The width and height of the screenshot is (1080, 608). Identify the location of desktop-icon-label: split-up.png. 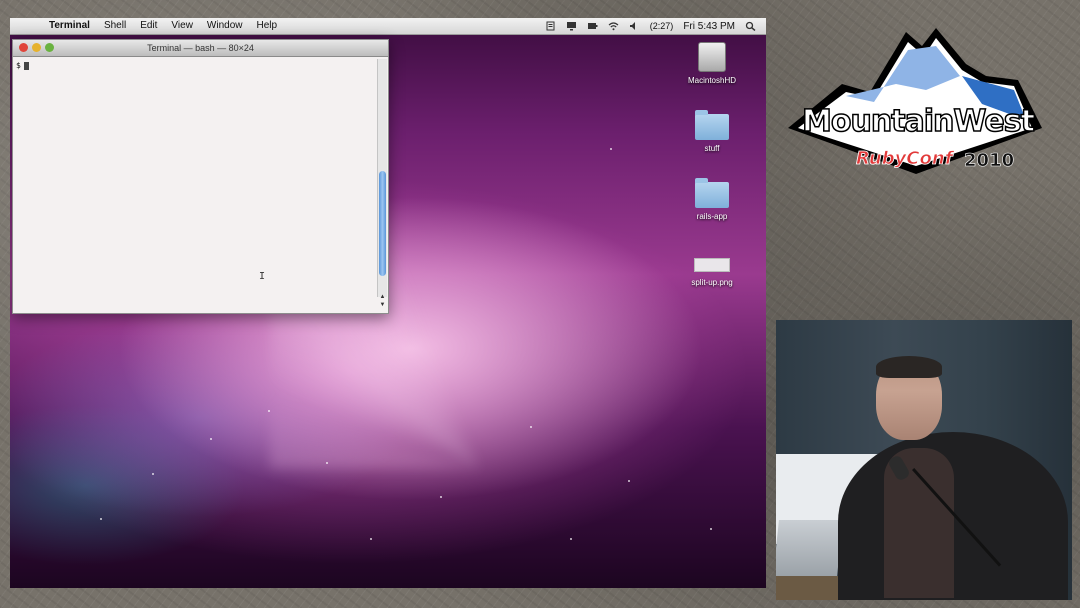
(712, 282).